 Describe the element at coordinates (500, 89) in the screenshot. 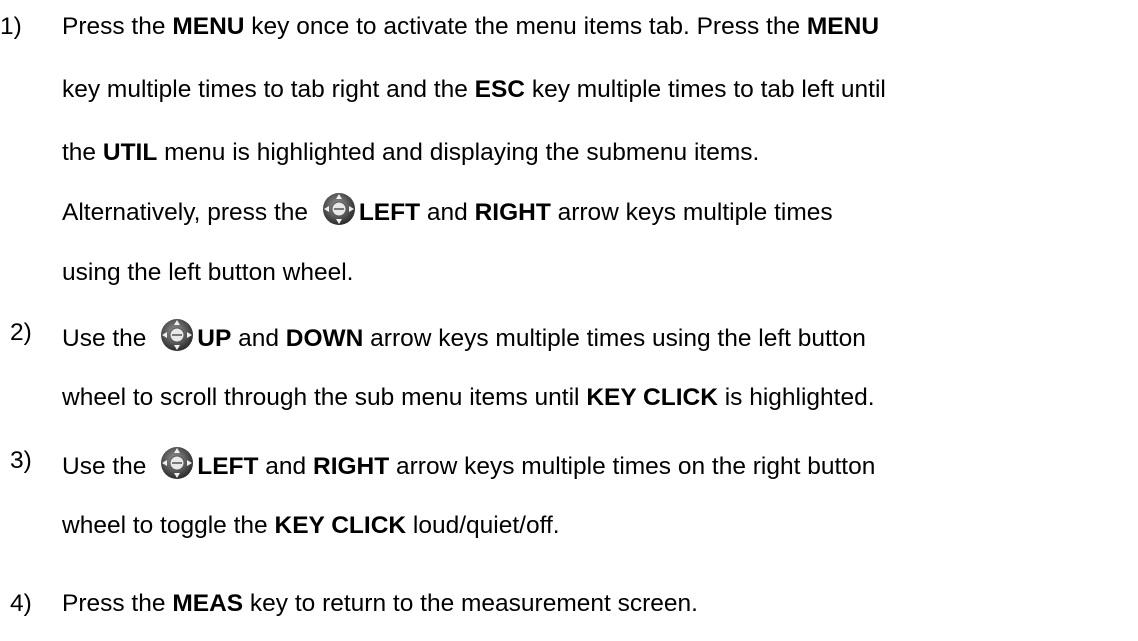

I see `esc-key-label: ESC` at that location.